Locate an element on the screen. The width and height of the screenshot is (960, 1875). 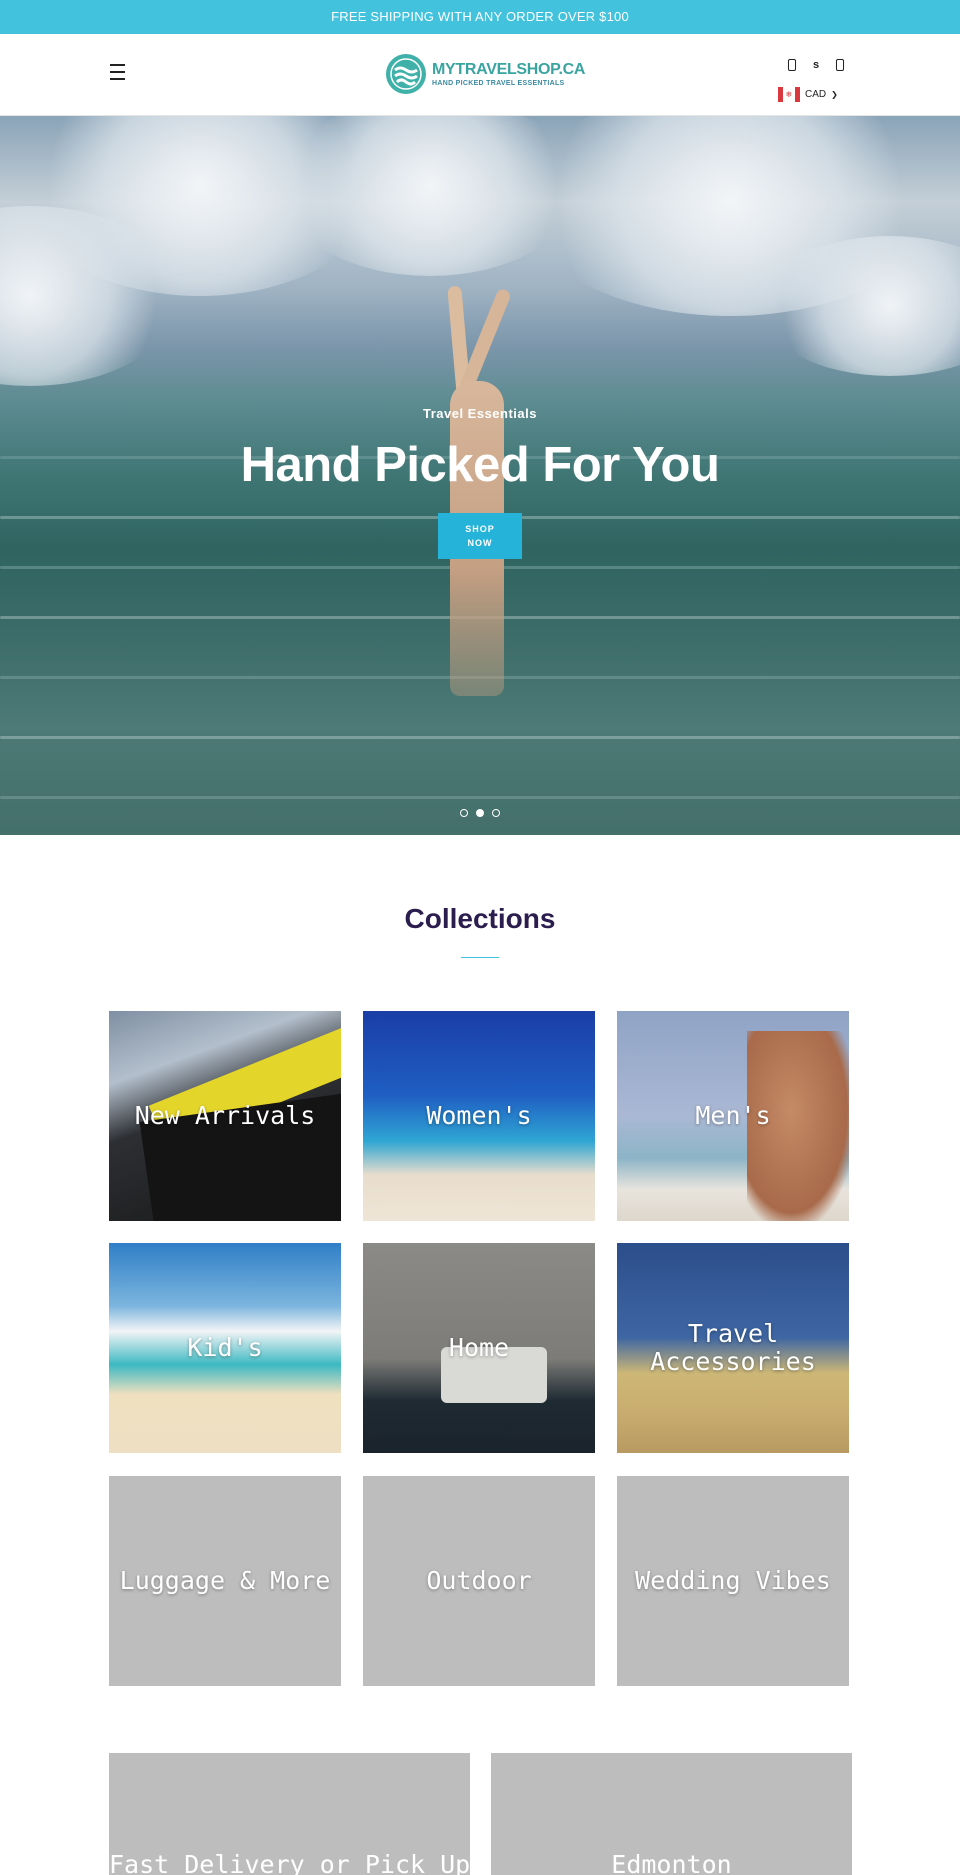
chevron-down-icon: ❯ is located at coordinates (834, 94).